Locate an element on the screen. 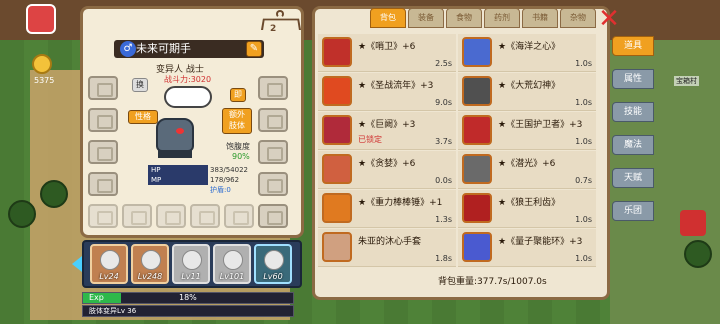  pet-slot: Lv101 is located at coordinates (232, 264).